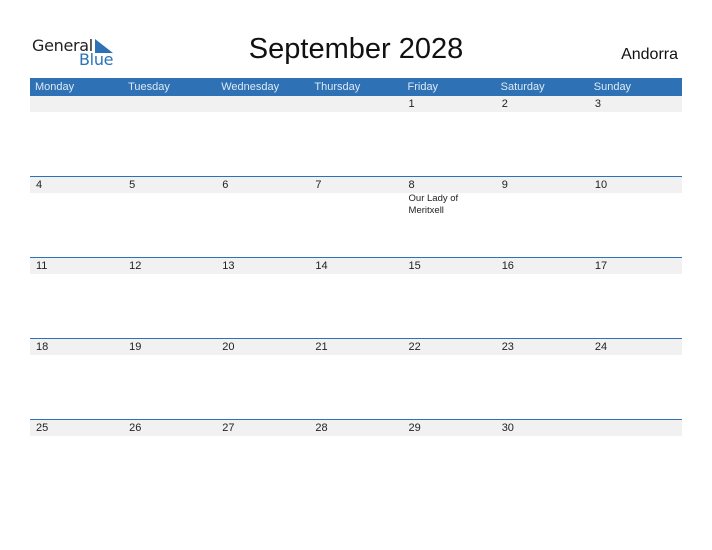 This screenshot has width=712, height=550. I want to click on day-cell: 17, so click(635, 298).